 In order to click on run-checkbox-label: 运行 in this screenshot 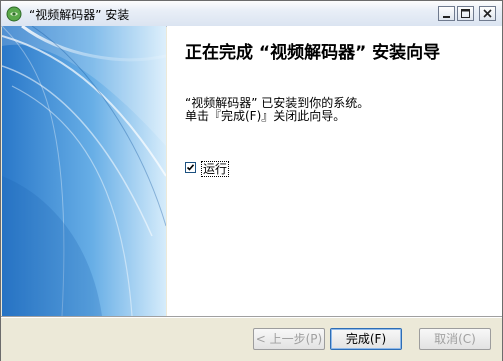, I will do `click(215, 169)`.